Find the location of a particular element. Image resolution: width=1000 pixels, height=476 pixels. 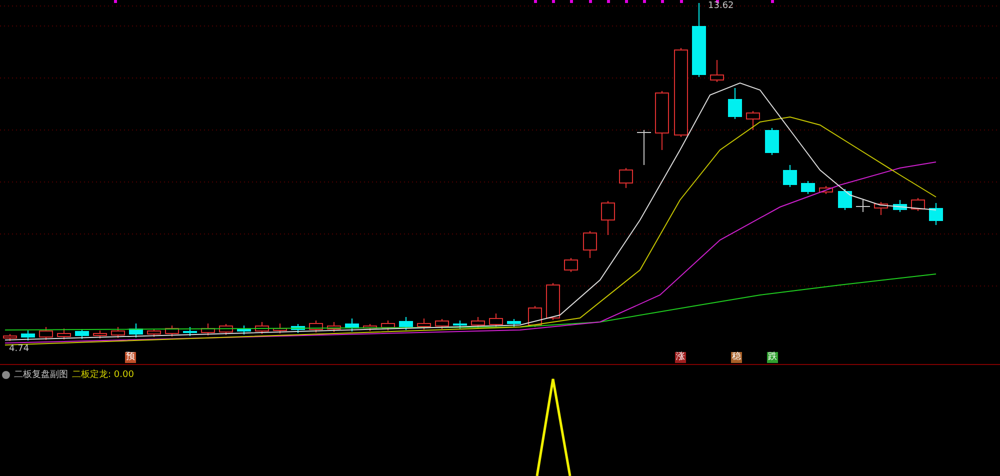

signal-marker: 跌 is located at coordinates (772, 357).